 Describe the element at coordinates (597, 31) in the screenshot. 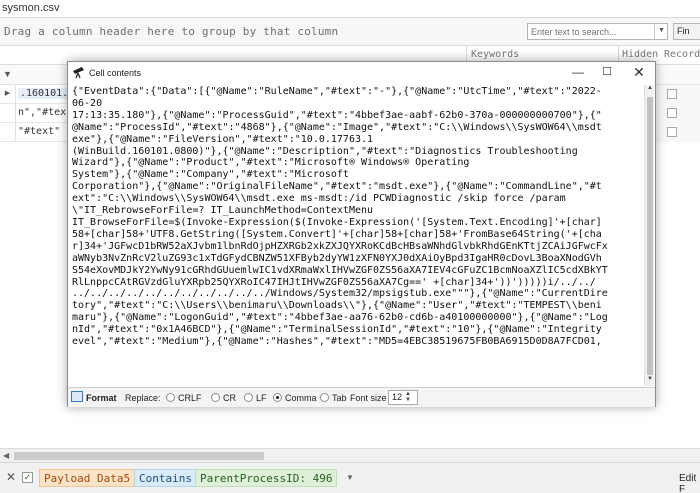

I see `search-input` at that location.